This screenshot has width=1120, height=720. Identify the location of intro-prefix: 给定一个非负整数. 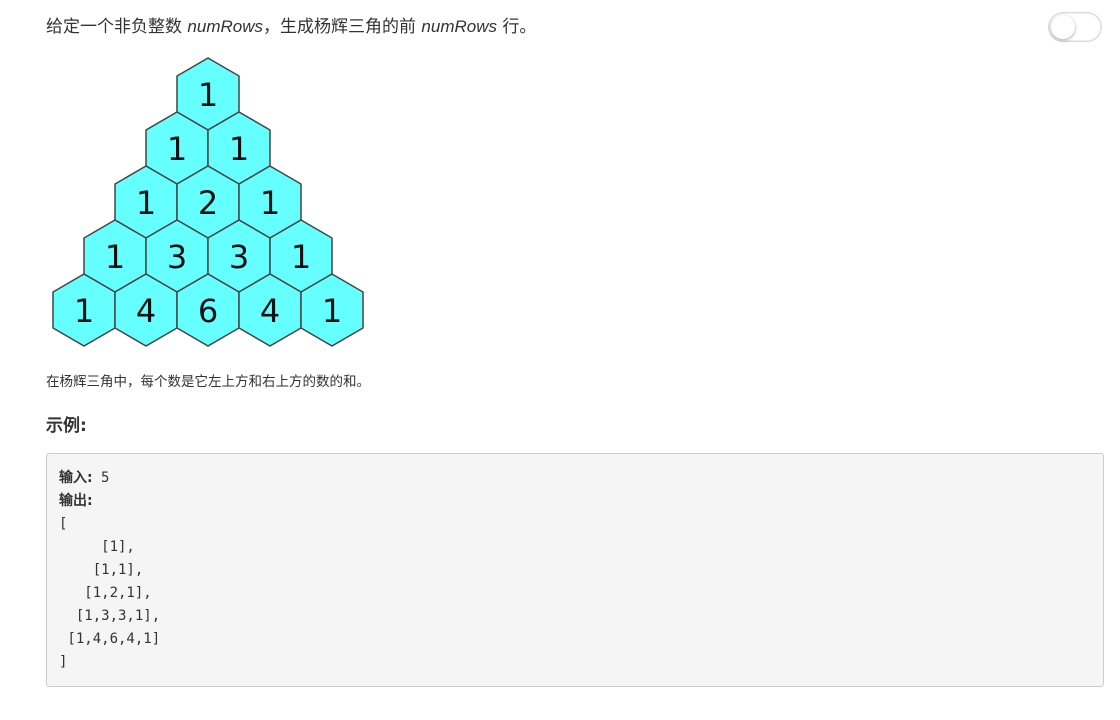
(117, 27).